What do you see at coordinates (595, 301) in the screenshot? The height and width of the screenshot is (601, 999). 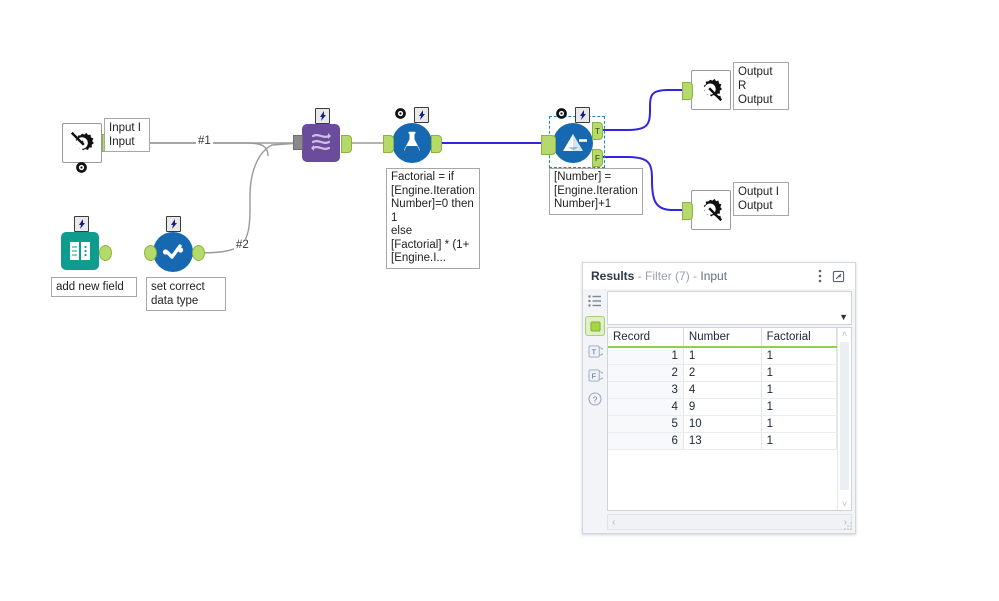 I see `list-icon` at bounding box center [595, 301].